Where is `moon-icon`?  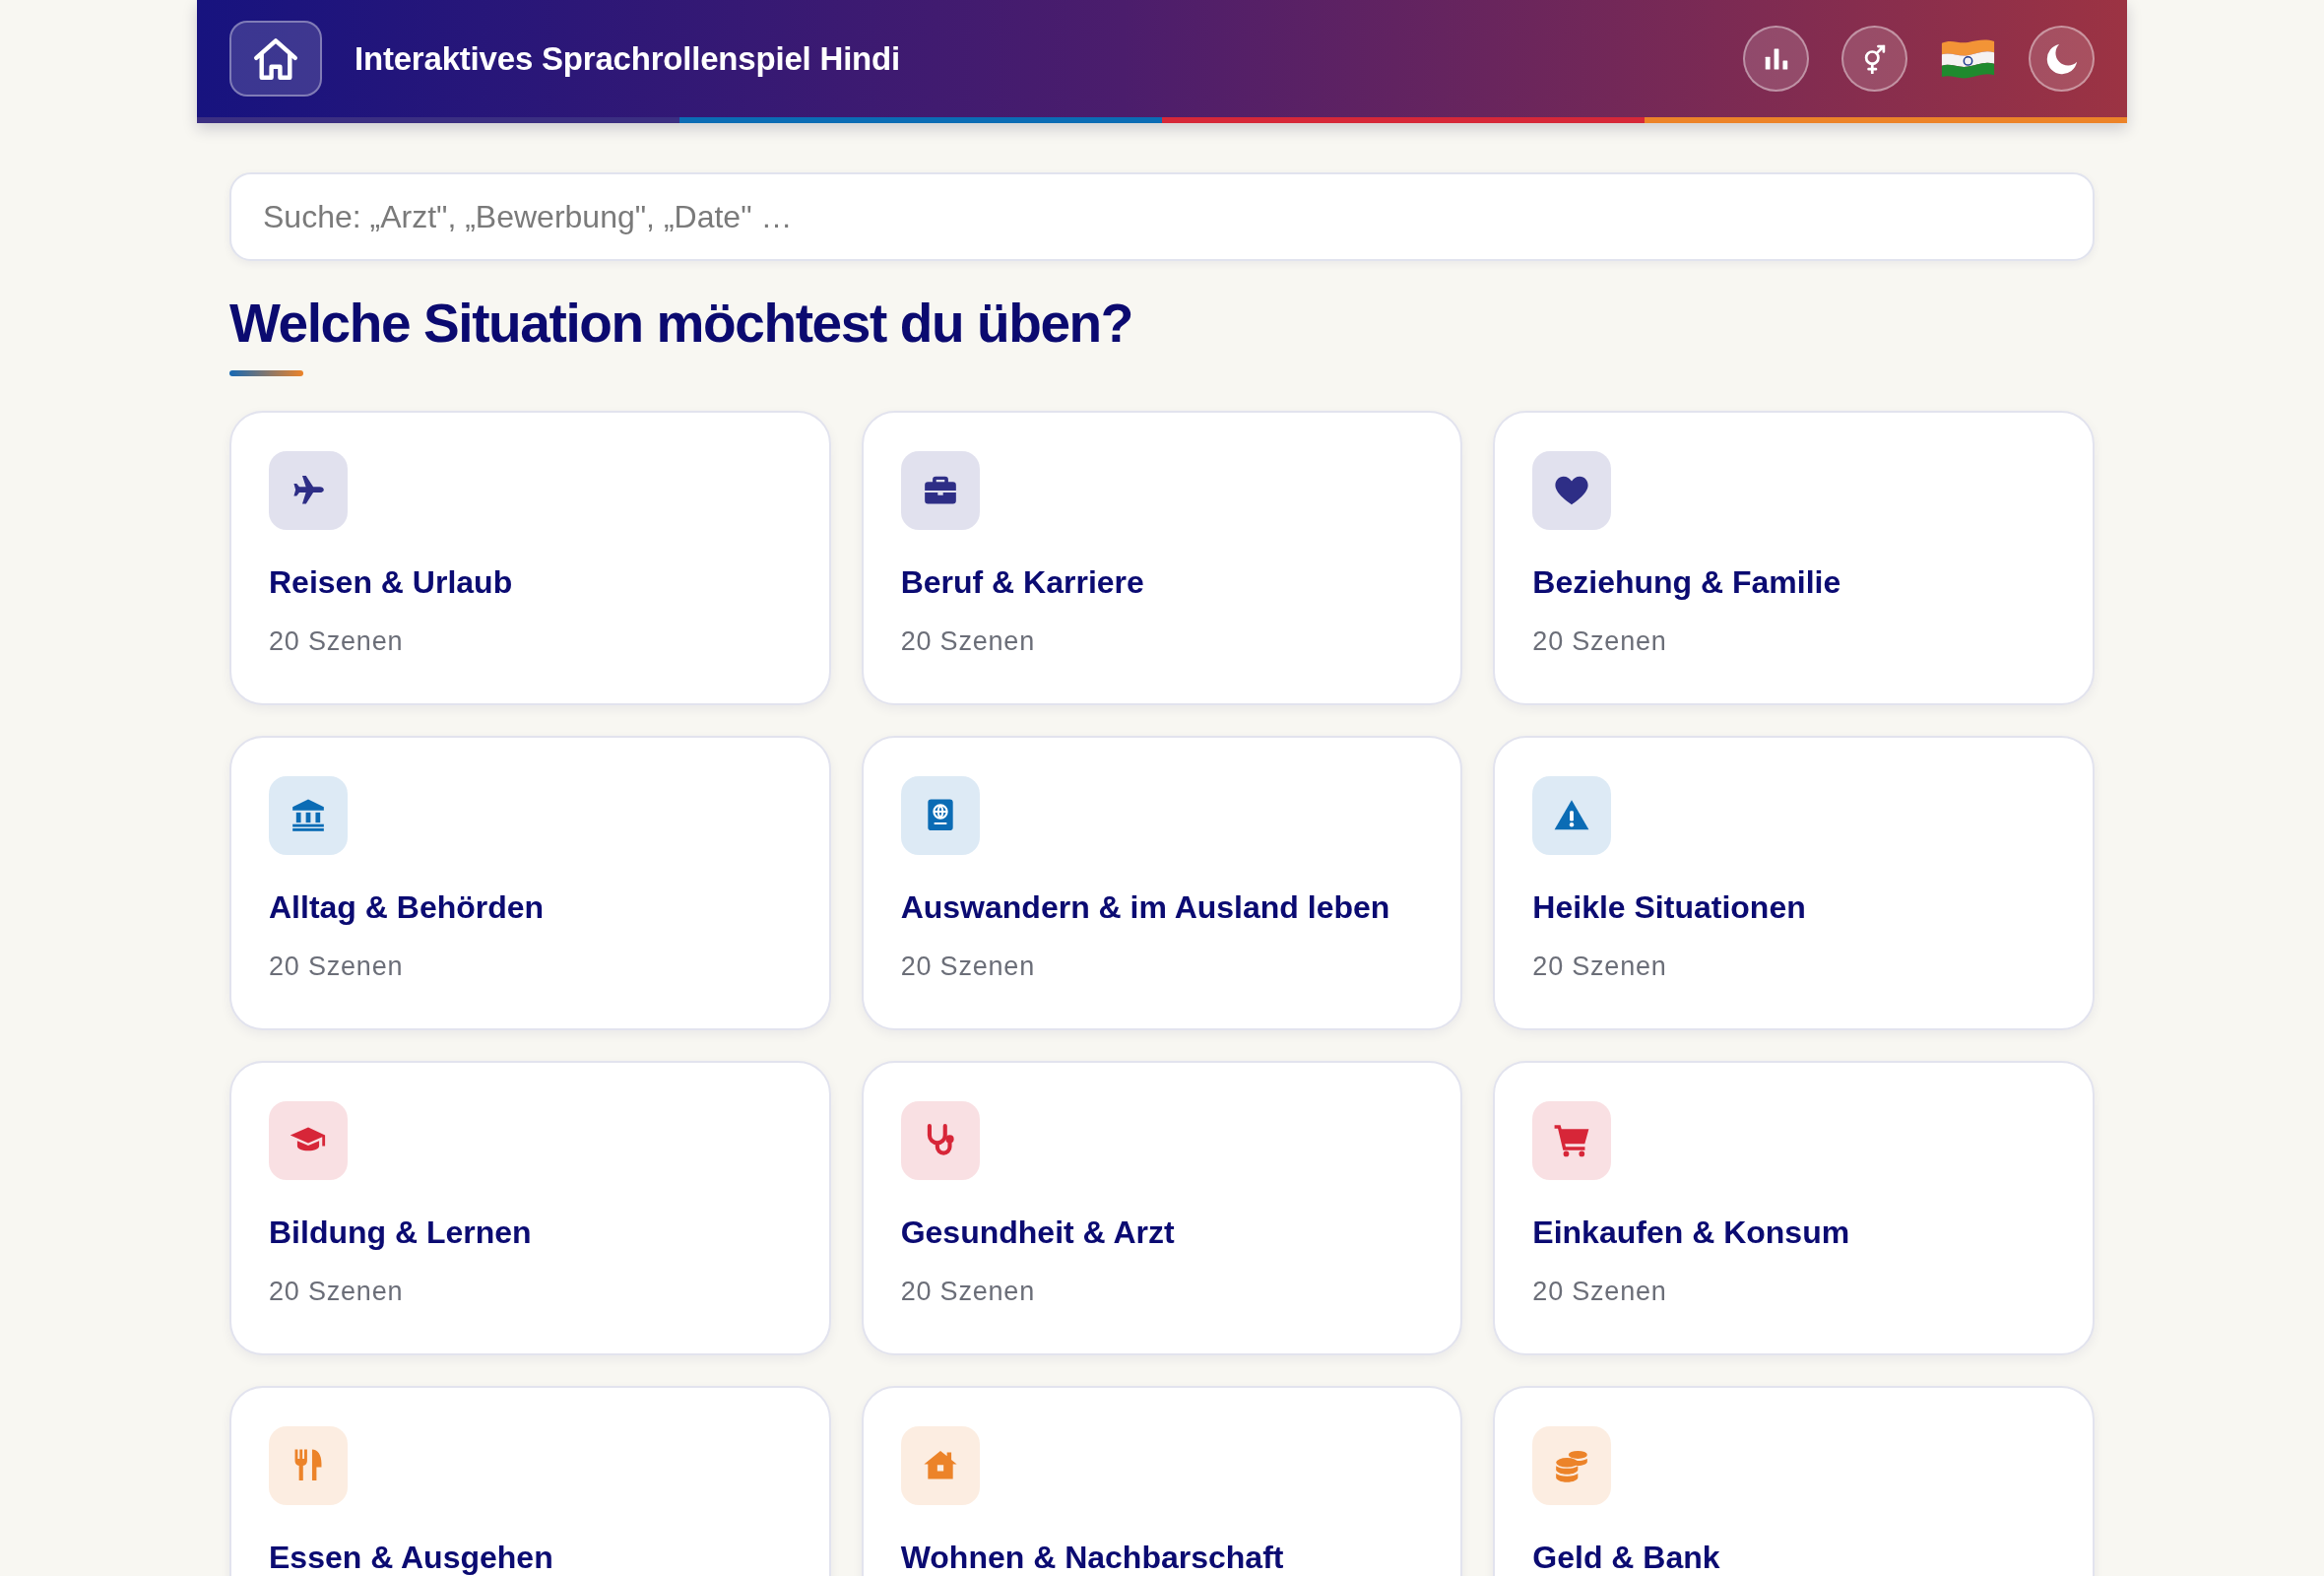
moon-icon is located at coordinates (2062, 58).